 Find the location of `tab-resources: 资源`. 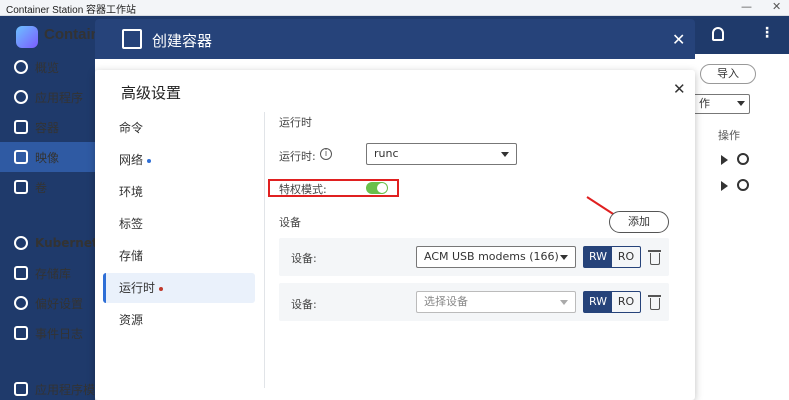

tab-resources: 资源 is located at coordinates (179, 320).